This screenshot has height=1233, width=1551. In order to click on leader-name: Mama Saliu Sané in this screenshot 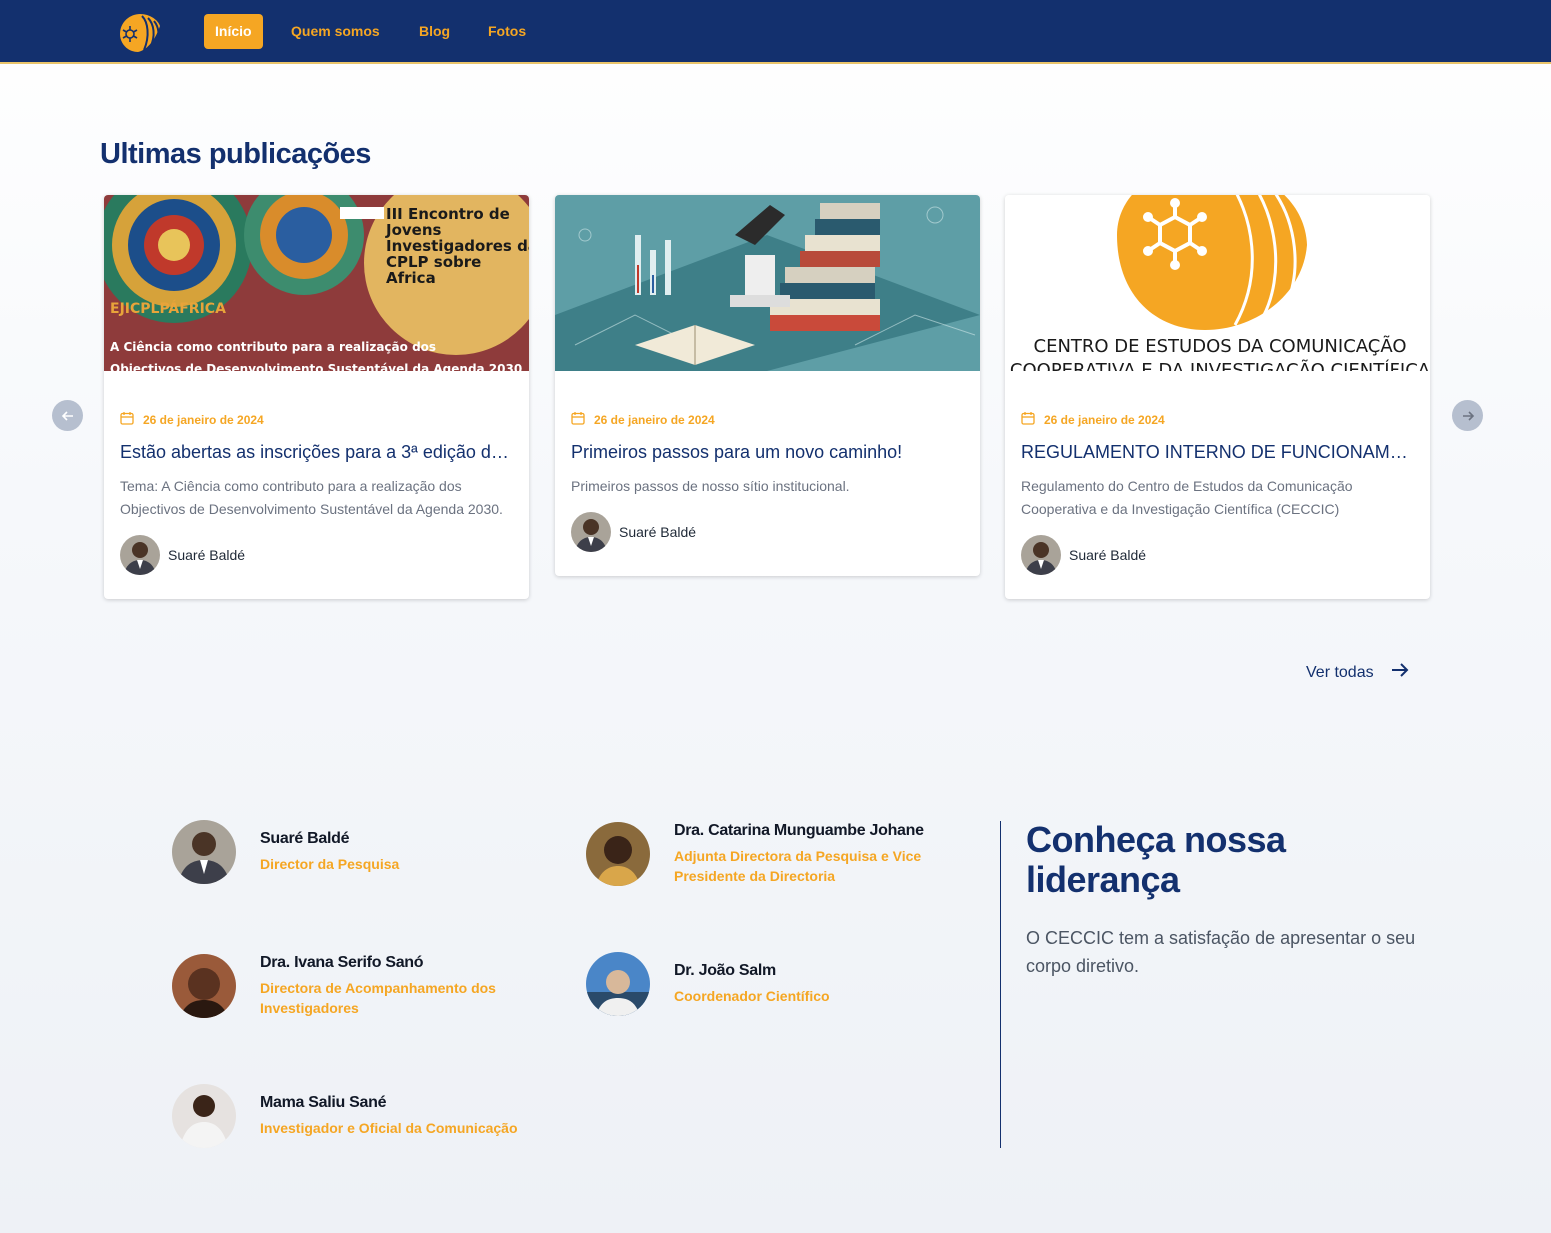, I will do `click(323, 1102)`.